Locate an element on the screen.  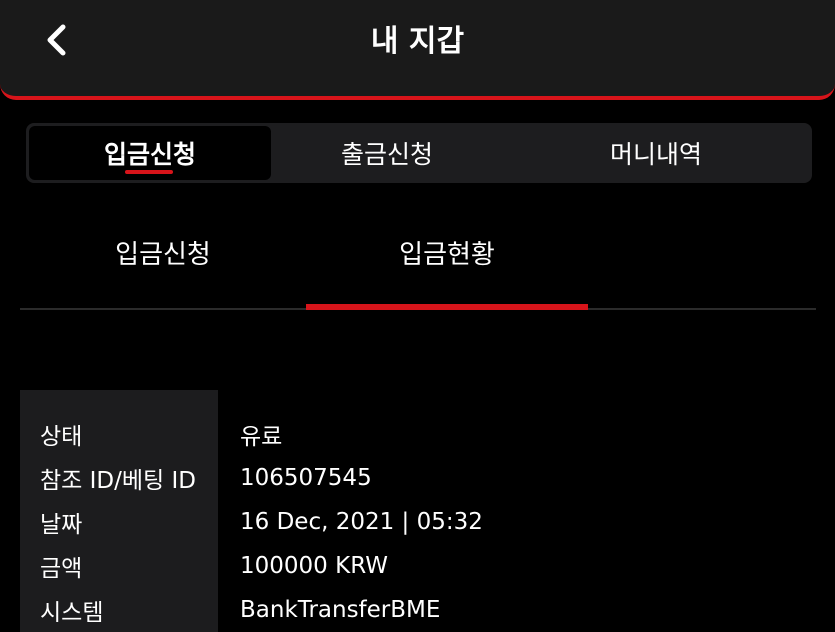
detail-row-amount: 금액 100000 KRW is located at coordinates (418, 566).